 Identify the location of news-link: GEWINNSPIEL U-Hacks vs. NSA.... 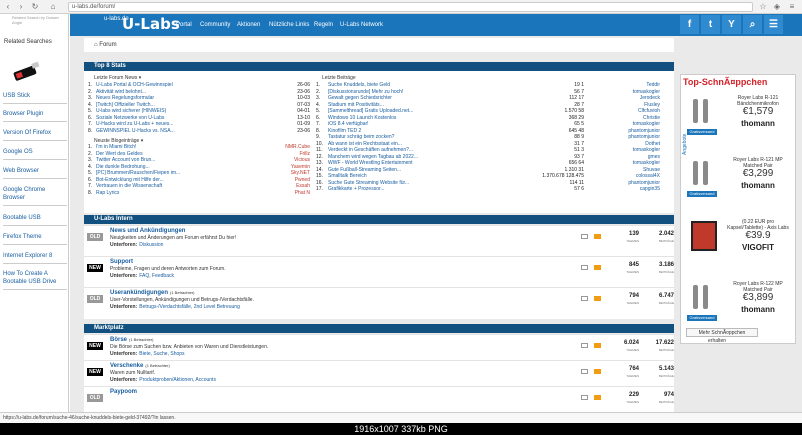
(171, 131).